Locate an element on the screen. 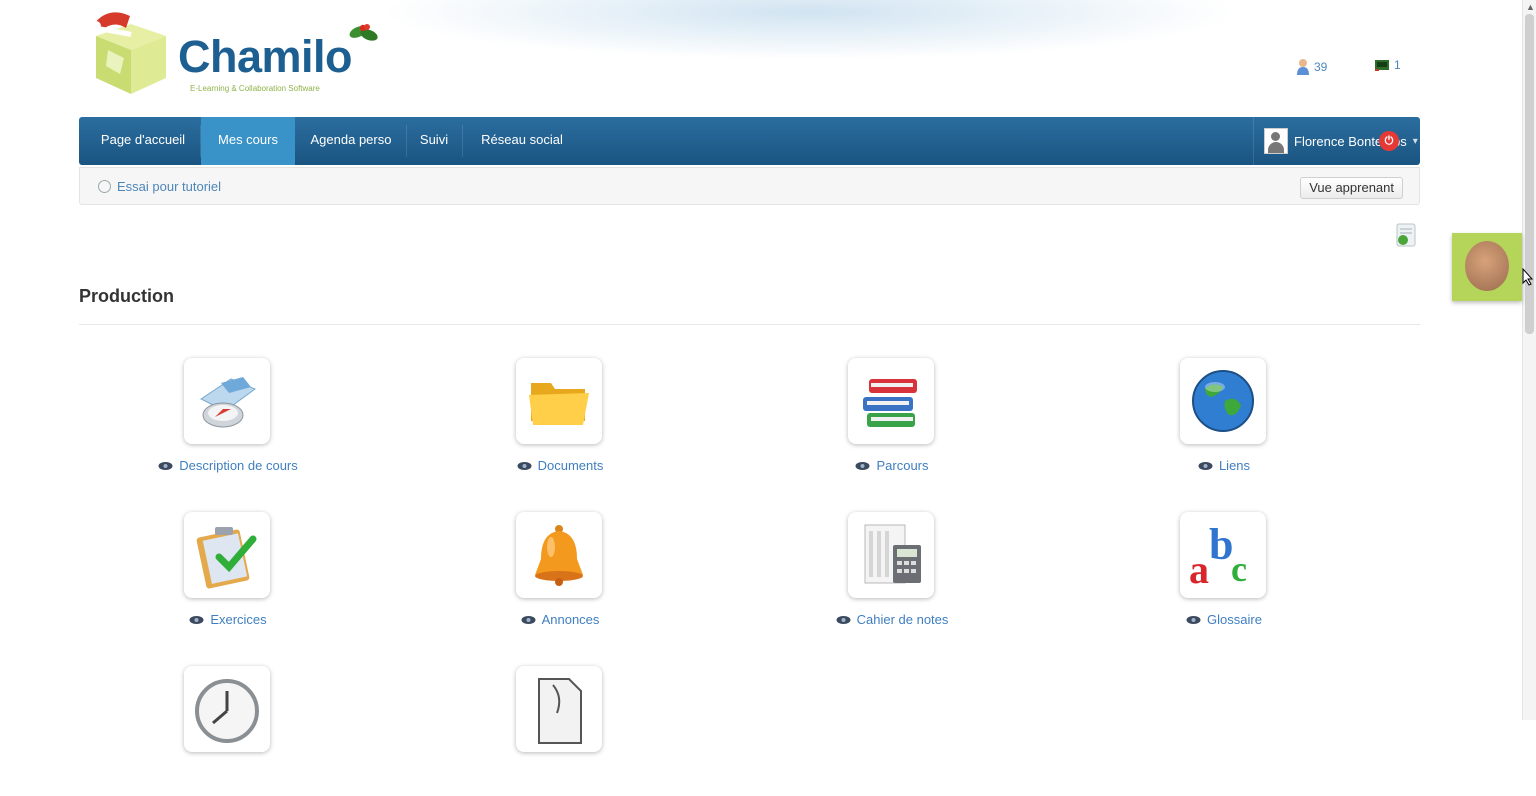 The height and width of the screenshot is (796, 1536). tool-label-text: Description de cours is located at coordinates (238, 465).